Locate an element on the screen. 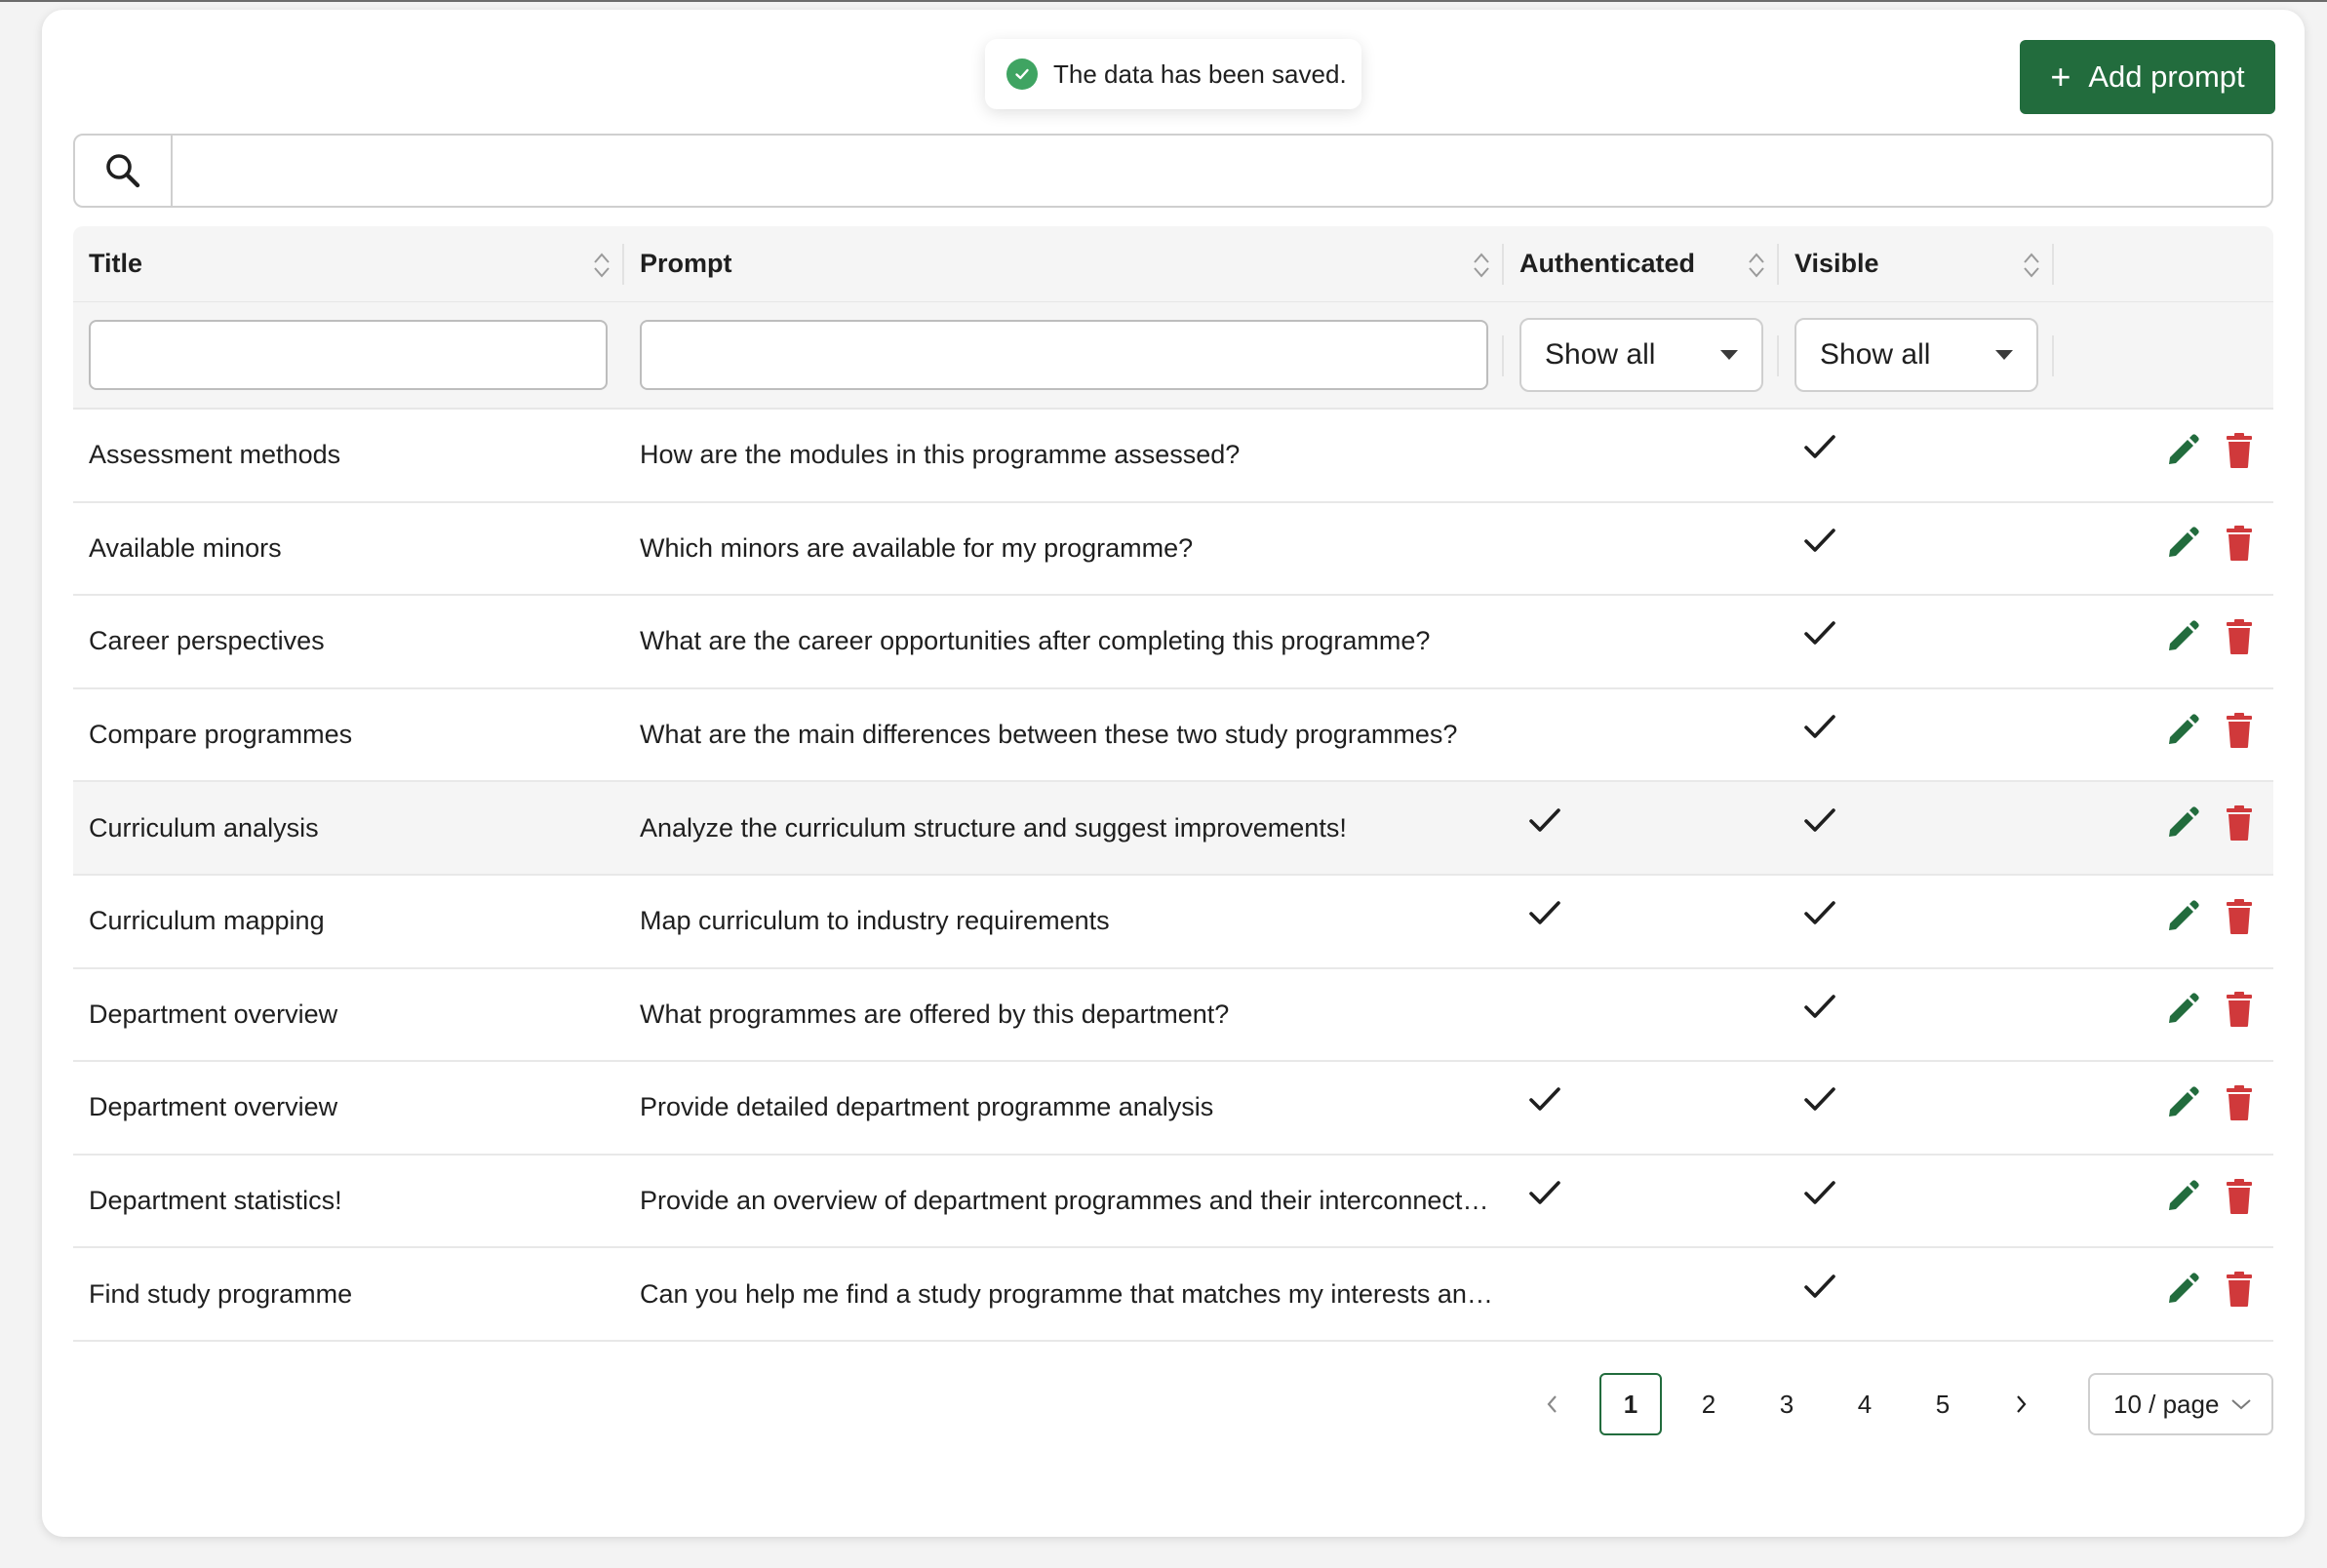 The height and width of the screenshot is (1568, 2327). page-size-select: 10 / page is located at coordinates (2181, 1404).